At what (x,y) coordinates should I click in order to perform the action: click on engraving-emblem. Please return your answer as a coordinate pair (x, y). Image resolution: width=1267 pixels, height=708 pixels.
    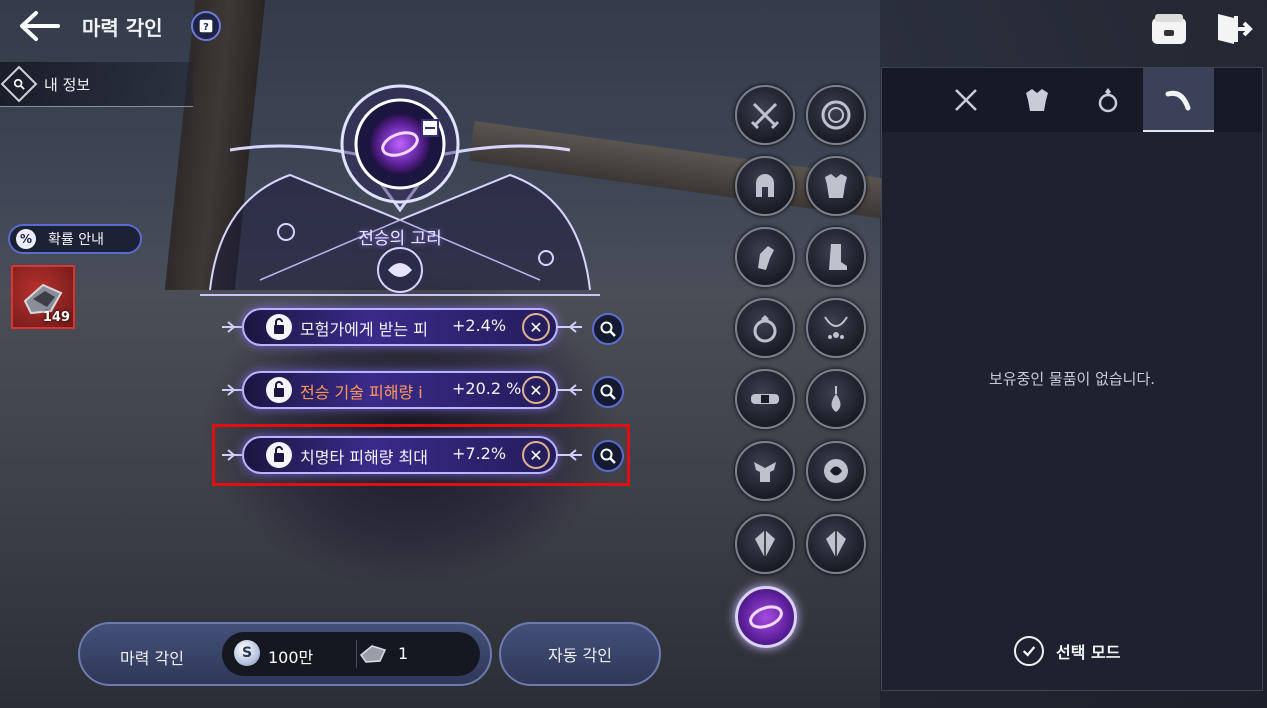
    Looking at the image, I should click on (400, 190).